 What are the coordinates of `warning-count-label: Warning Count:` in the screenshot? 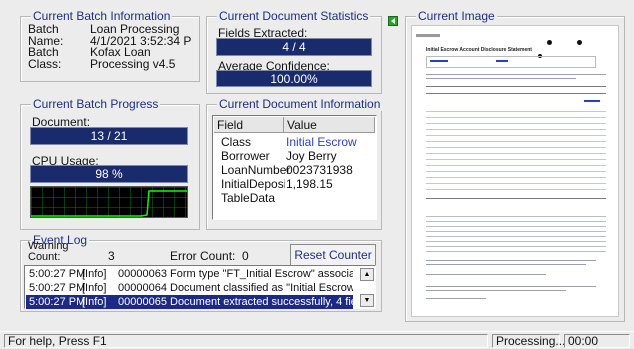 It's located at (48, 251).